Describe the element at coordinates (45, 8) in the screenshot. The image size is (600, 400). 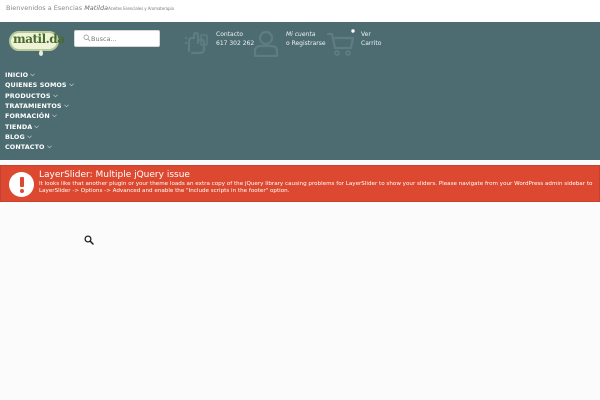
I see `welcome-text: Bienvenidos a Esencias` at that location.